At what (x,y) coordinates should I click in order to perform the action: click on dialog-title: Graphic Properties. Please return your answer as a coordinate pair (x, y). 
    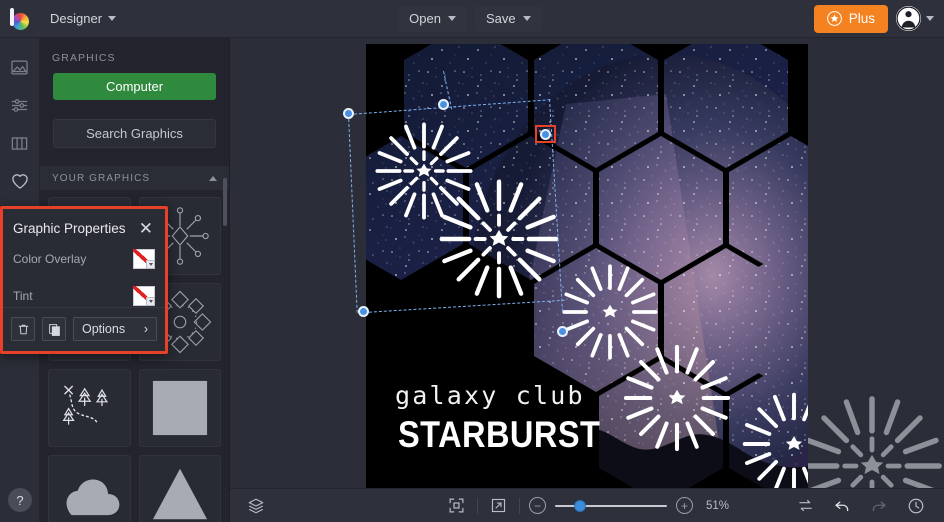
    Looking at the image, I should click on (69, 228).